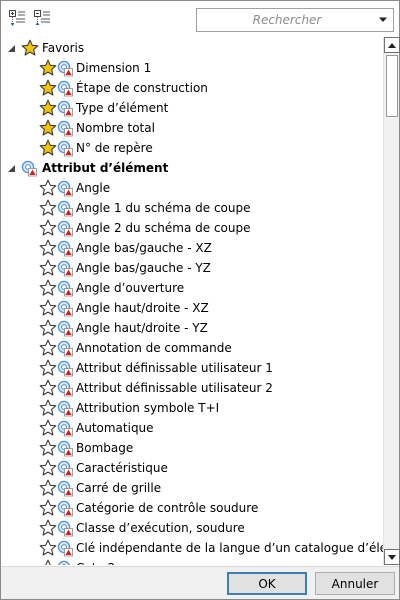  I want to click on tree-item: Bombage, so click(192, 448).